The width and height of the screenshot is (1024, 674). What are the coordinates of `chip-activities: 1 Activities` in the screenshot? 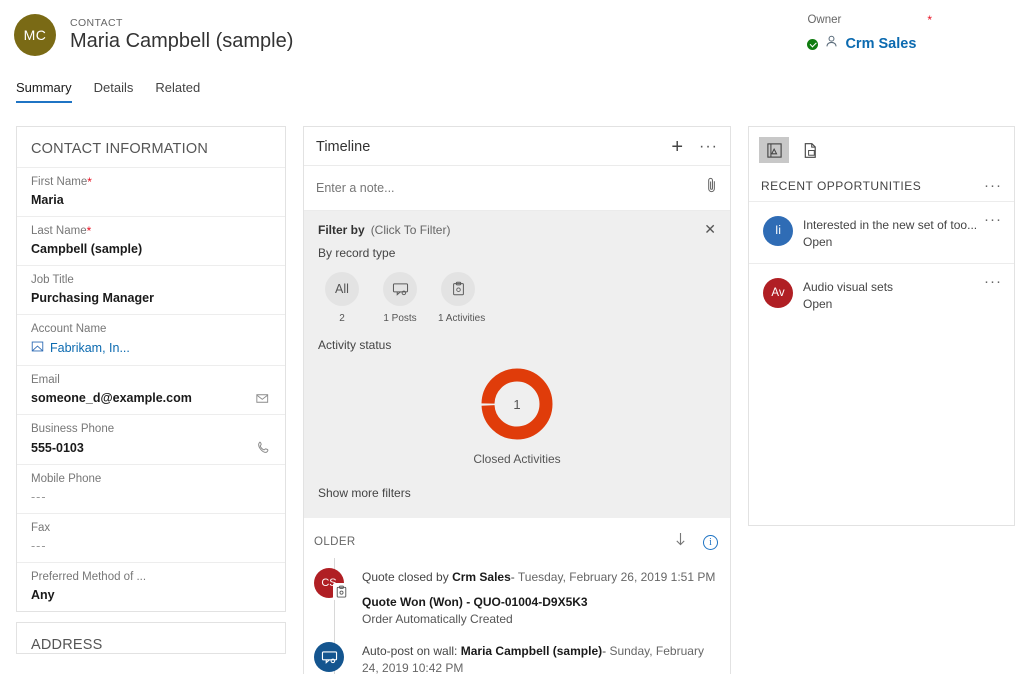 It's located at (462, 298).